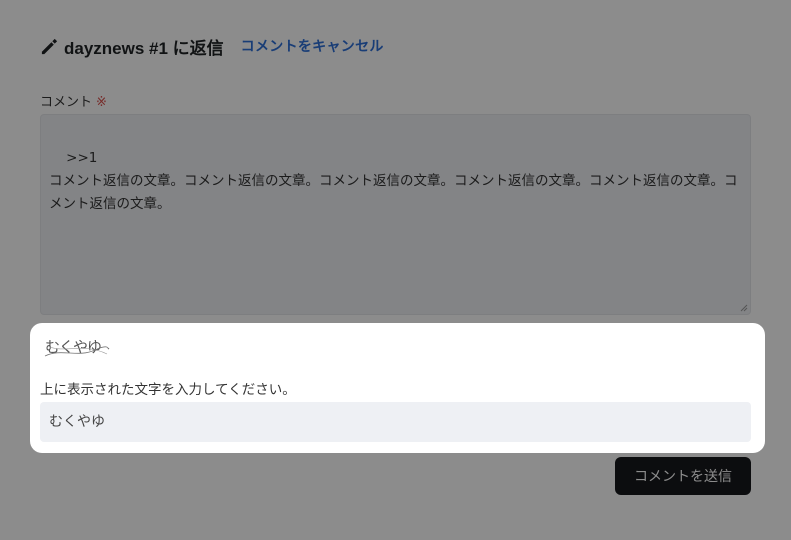 The width and height of the screenshot is (791, 540). Describe the element at coordinates (168, 390) in the screenshot. I see `captcha-instruction: 上に表示された文字を入力してください。` at that location.